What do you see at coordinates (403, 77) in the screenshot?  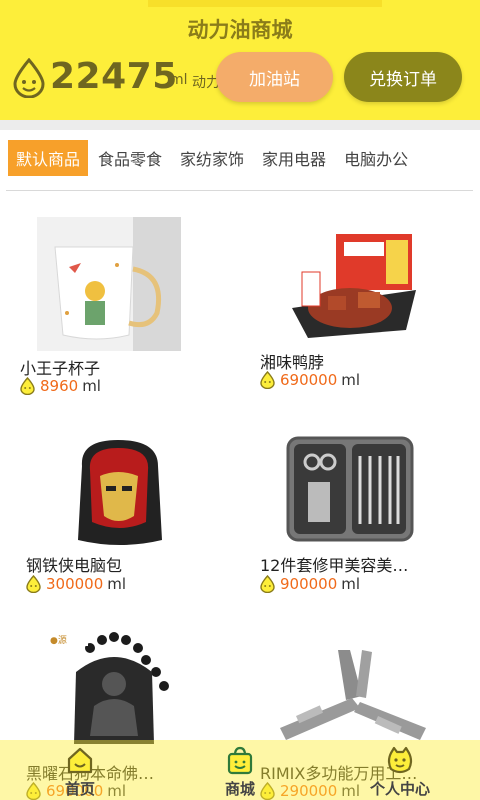 I see `exchange-orders-button: 兑换订单` at bounding box center [403, 77].